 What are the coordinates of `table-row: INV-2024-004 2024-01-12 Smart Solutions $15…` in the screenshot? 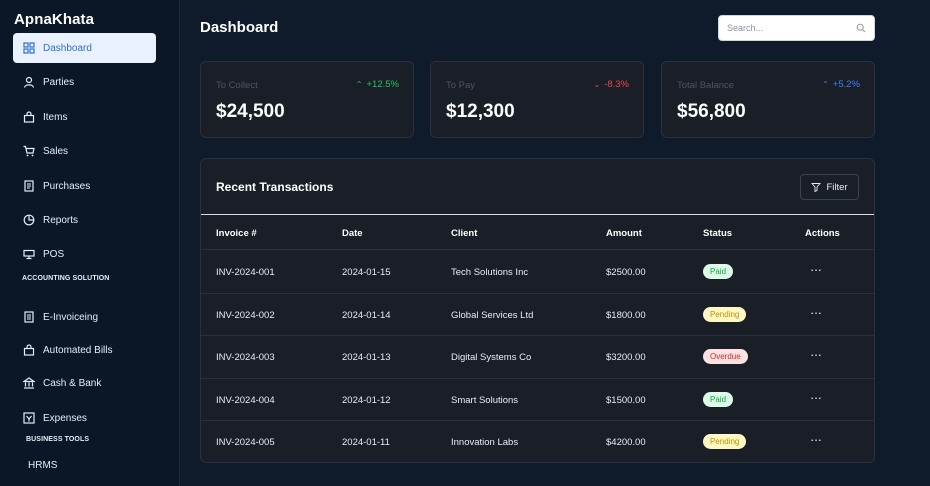 It's located at (537, 400).